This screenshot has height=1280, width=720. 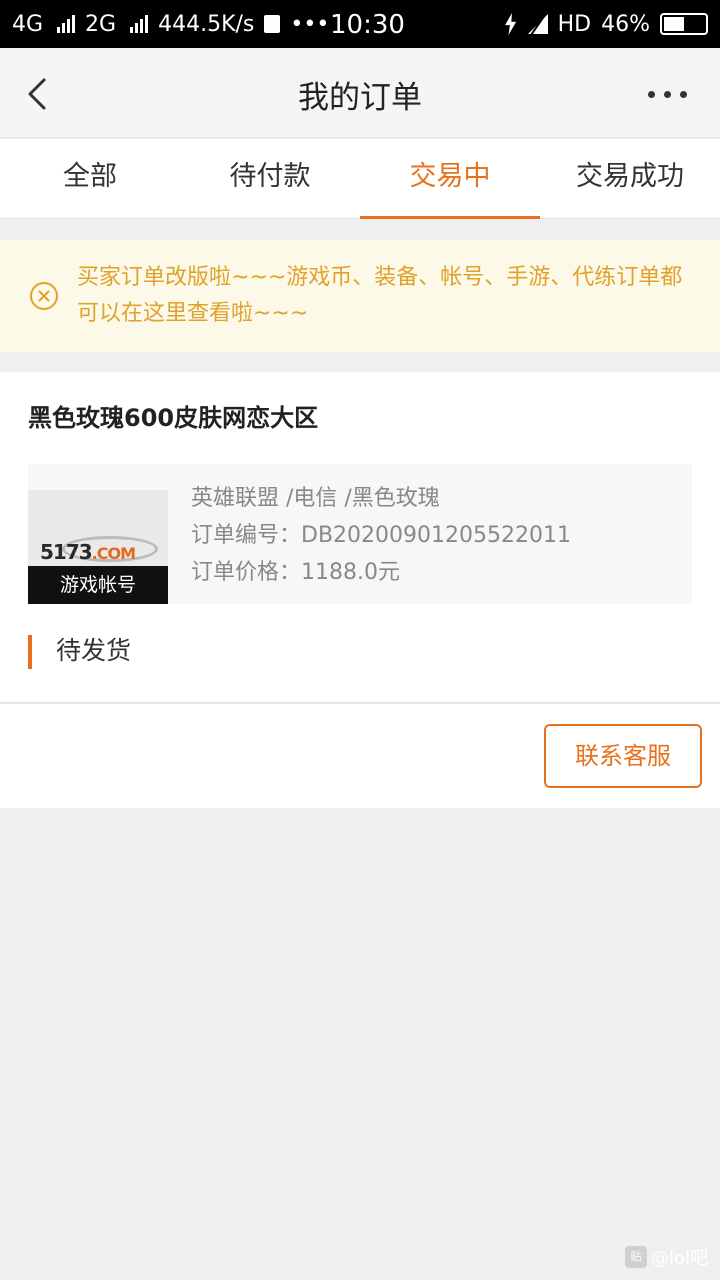 What do you see at coordinates (90, 178) in the screenshot?
I see `tab-all: 全部` at bounding box center [90, 178].